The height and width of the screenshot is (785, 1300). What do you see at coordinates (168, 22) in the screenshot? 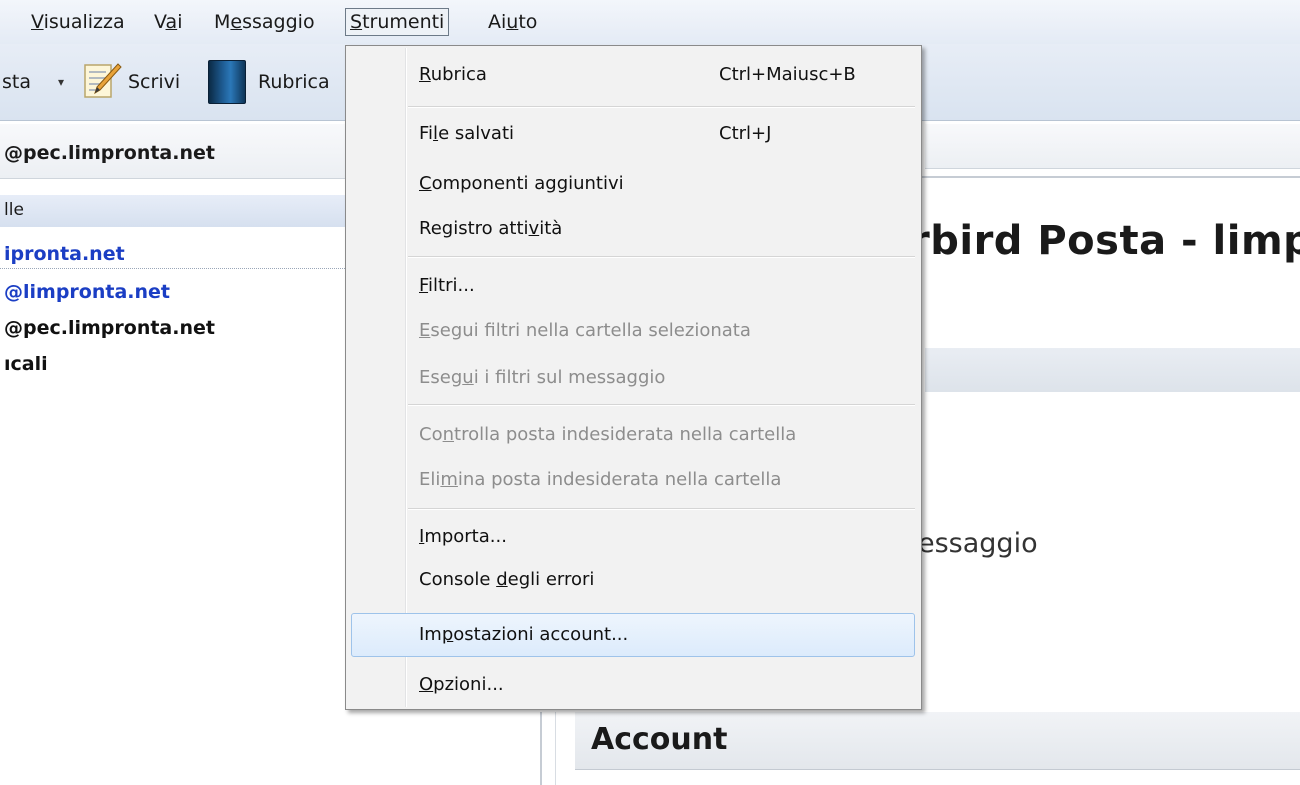
I see `menu-vai: Vai` at bounding box center [168, 22].